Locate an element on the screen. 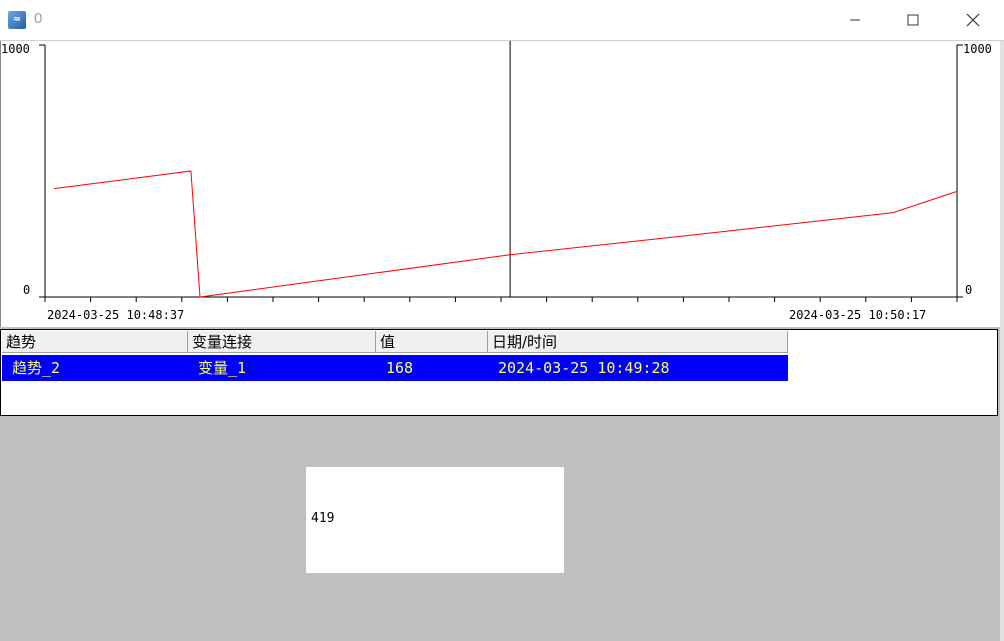  title-bar: ≈ 0 is located at coordinates (502, 20).